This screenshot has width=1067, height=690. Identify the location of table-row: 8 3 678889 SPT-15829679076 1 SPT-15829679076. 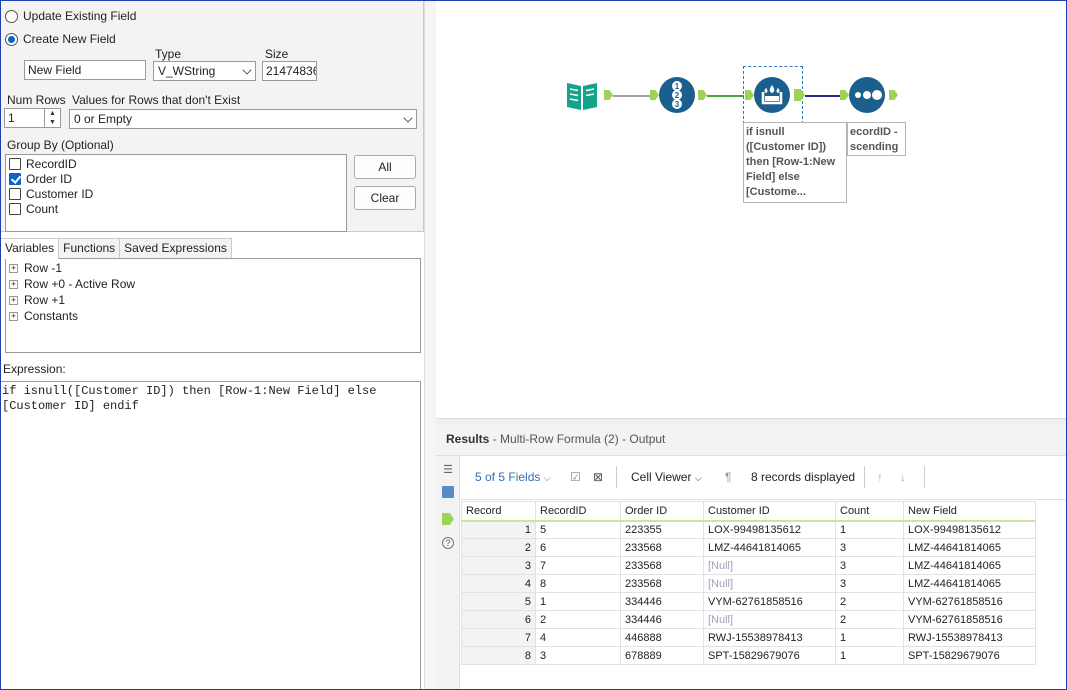
(748, 655).